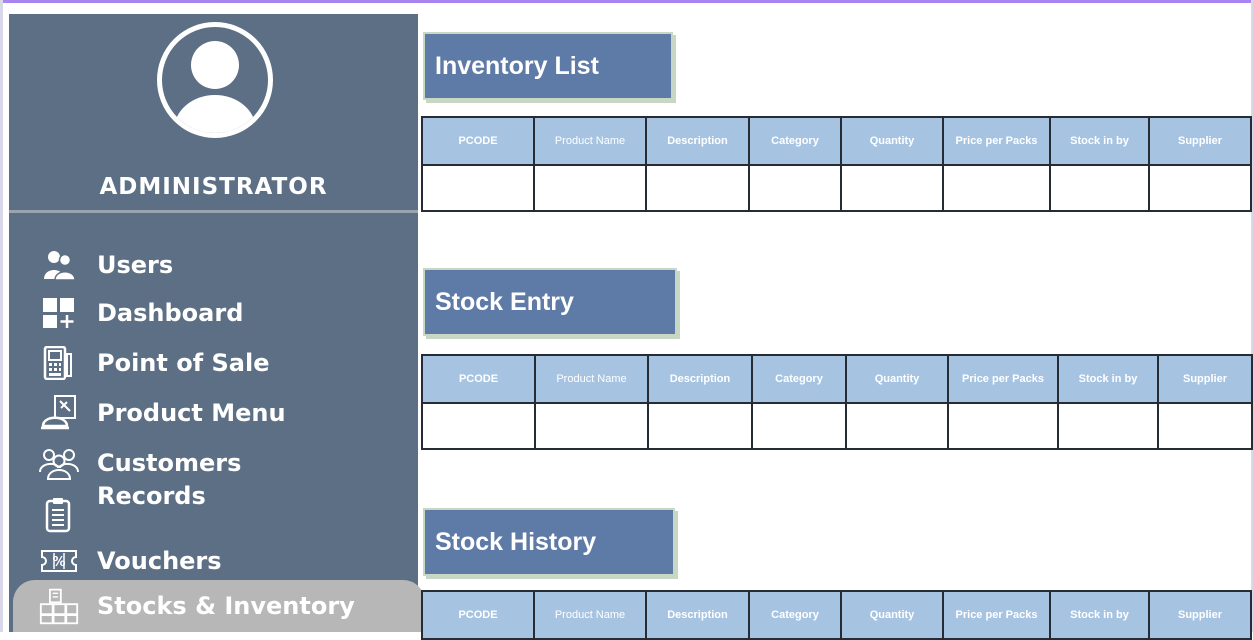 Image resolution: width=1253 pixels, height=640 pixels. What do you see at coordinates (213, 187) in the screenshot?
I see `user-role-label: ADMINISTRATOR` at bounding box center [213, 187].